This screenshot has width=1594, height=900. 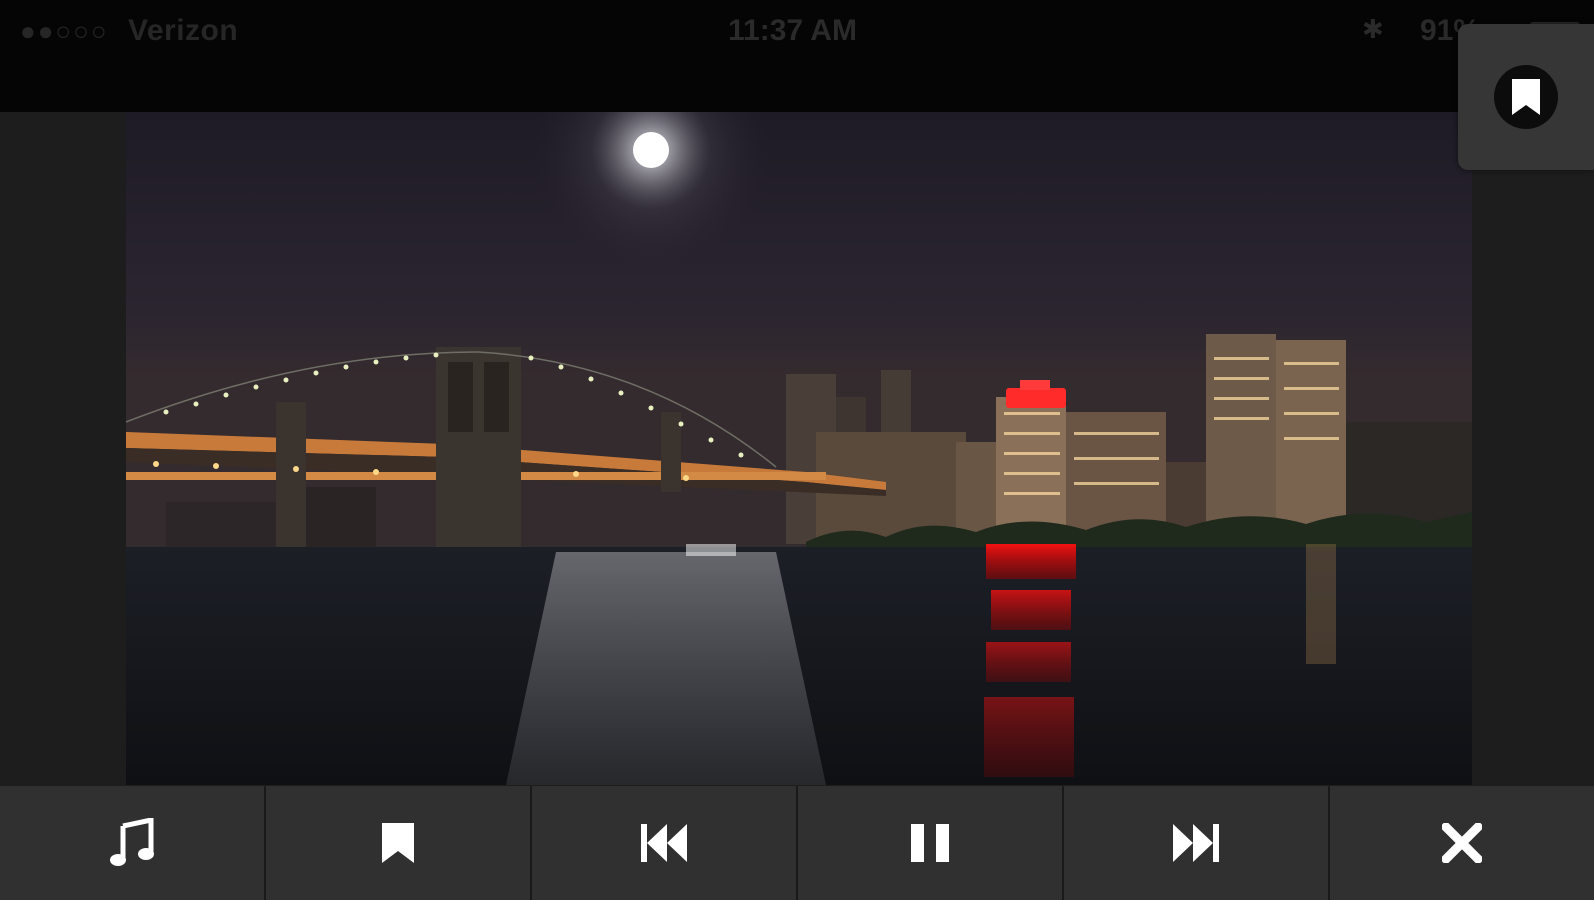 I want to click on pause-button, so click(x=929, y=843).